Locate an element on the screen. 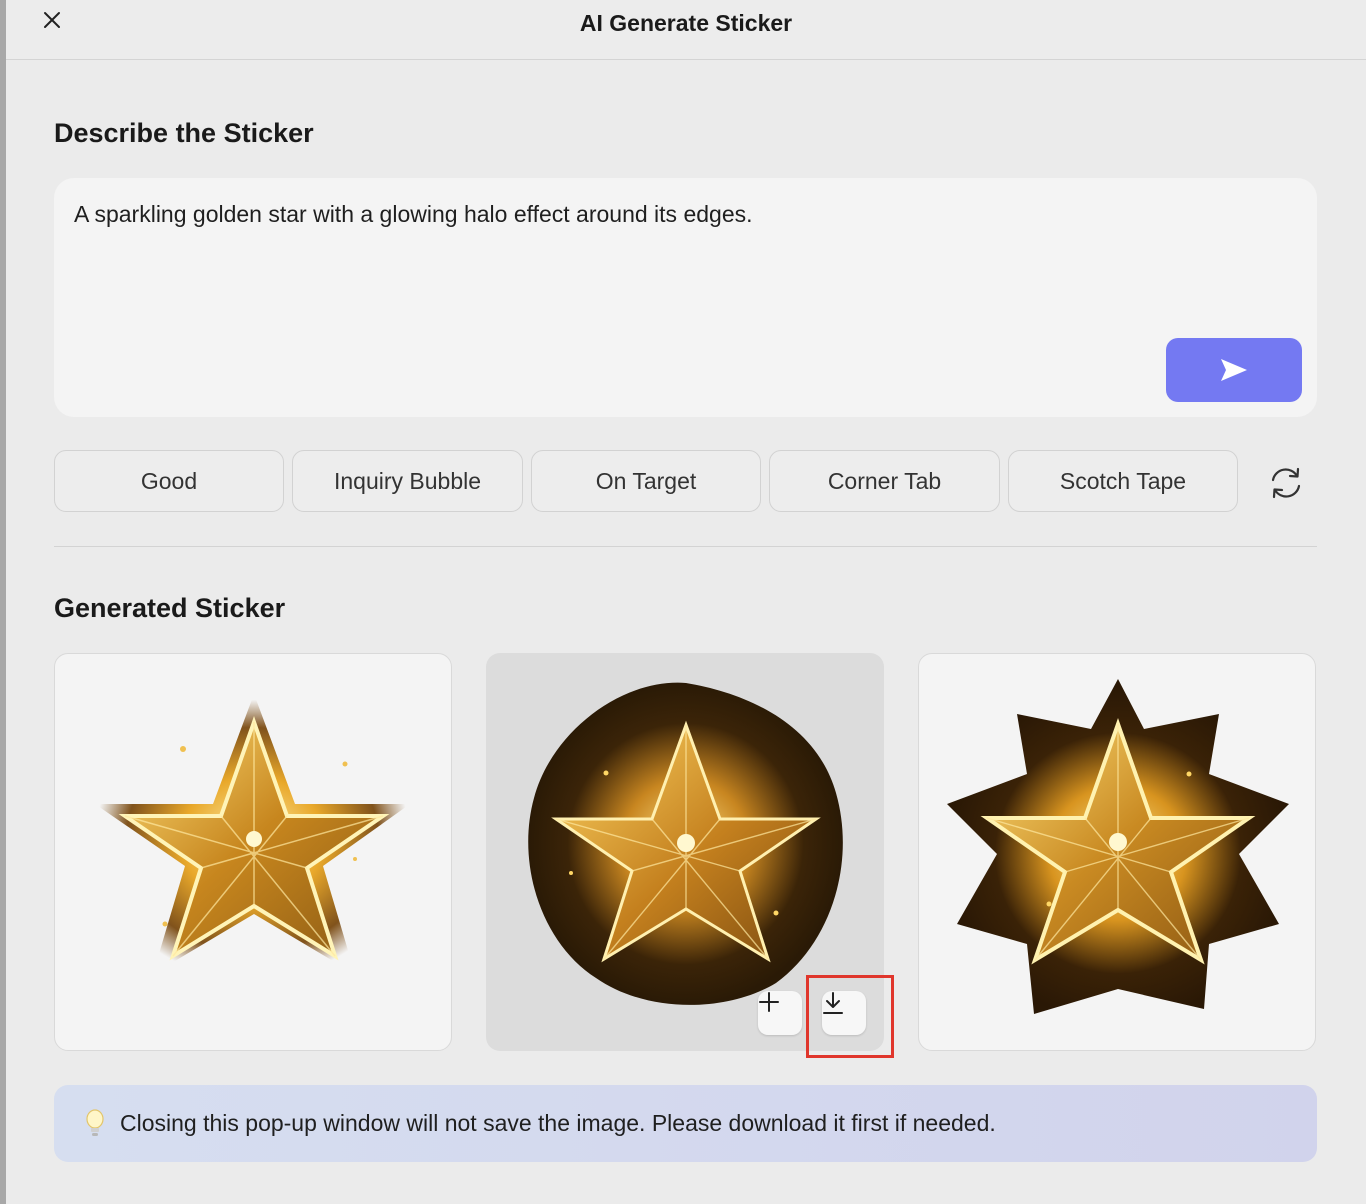 The width and height of the screenshot is (1366, 1204). suggestion-chip-inquiry-bubble: Inquiry Bubble is located at coordinates (407, 481).